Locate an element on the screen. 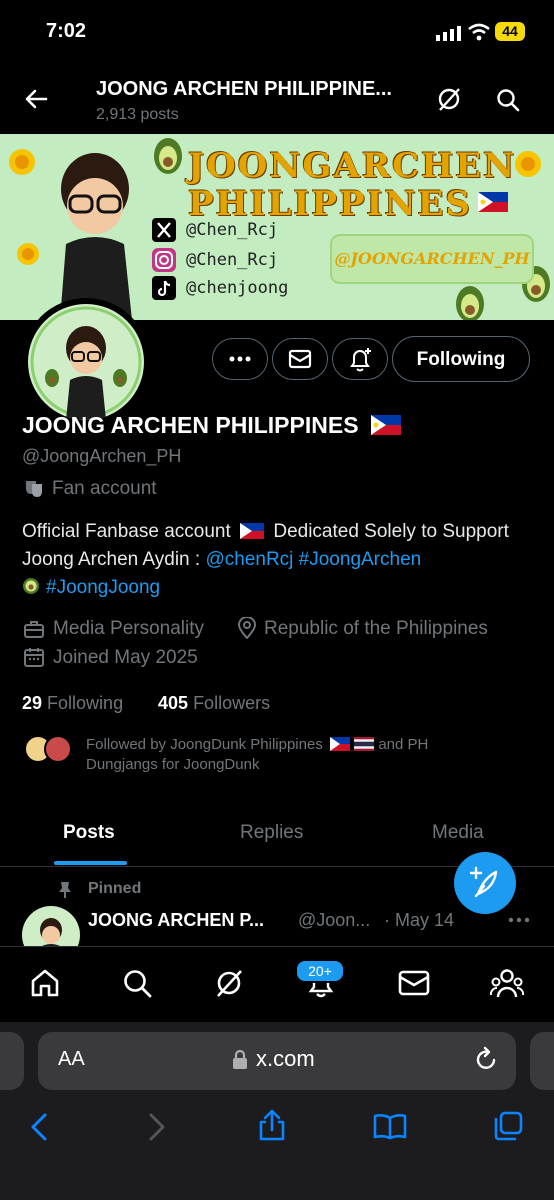 This screenshot has height=1200, width=554. posts-count: 2,913 posts is located at coordinates (137, 114).